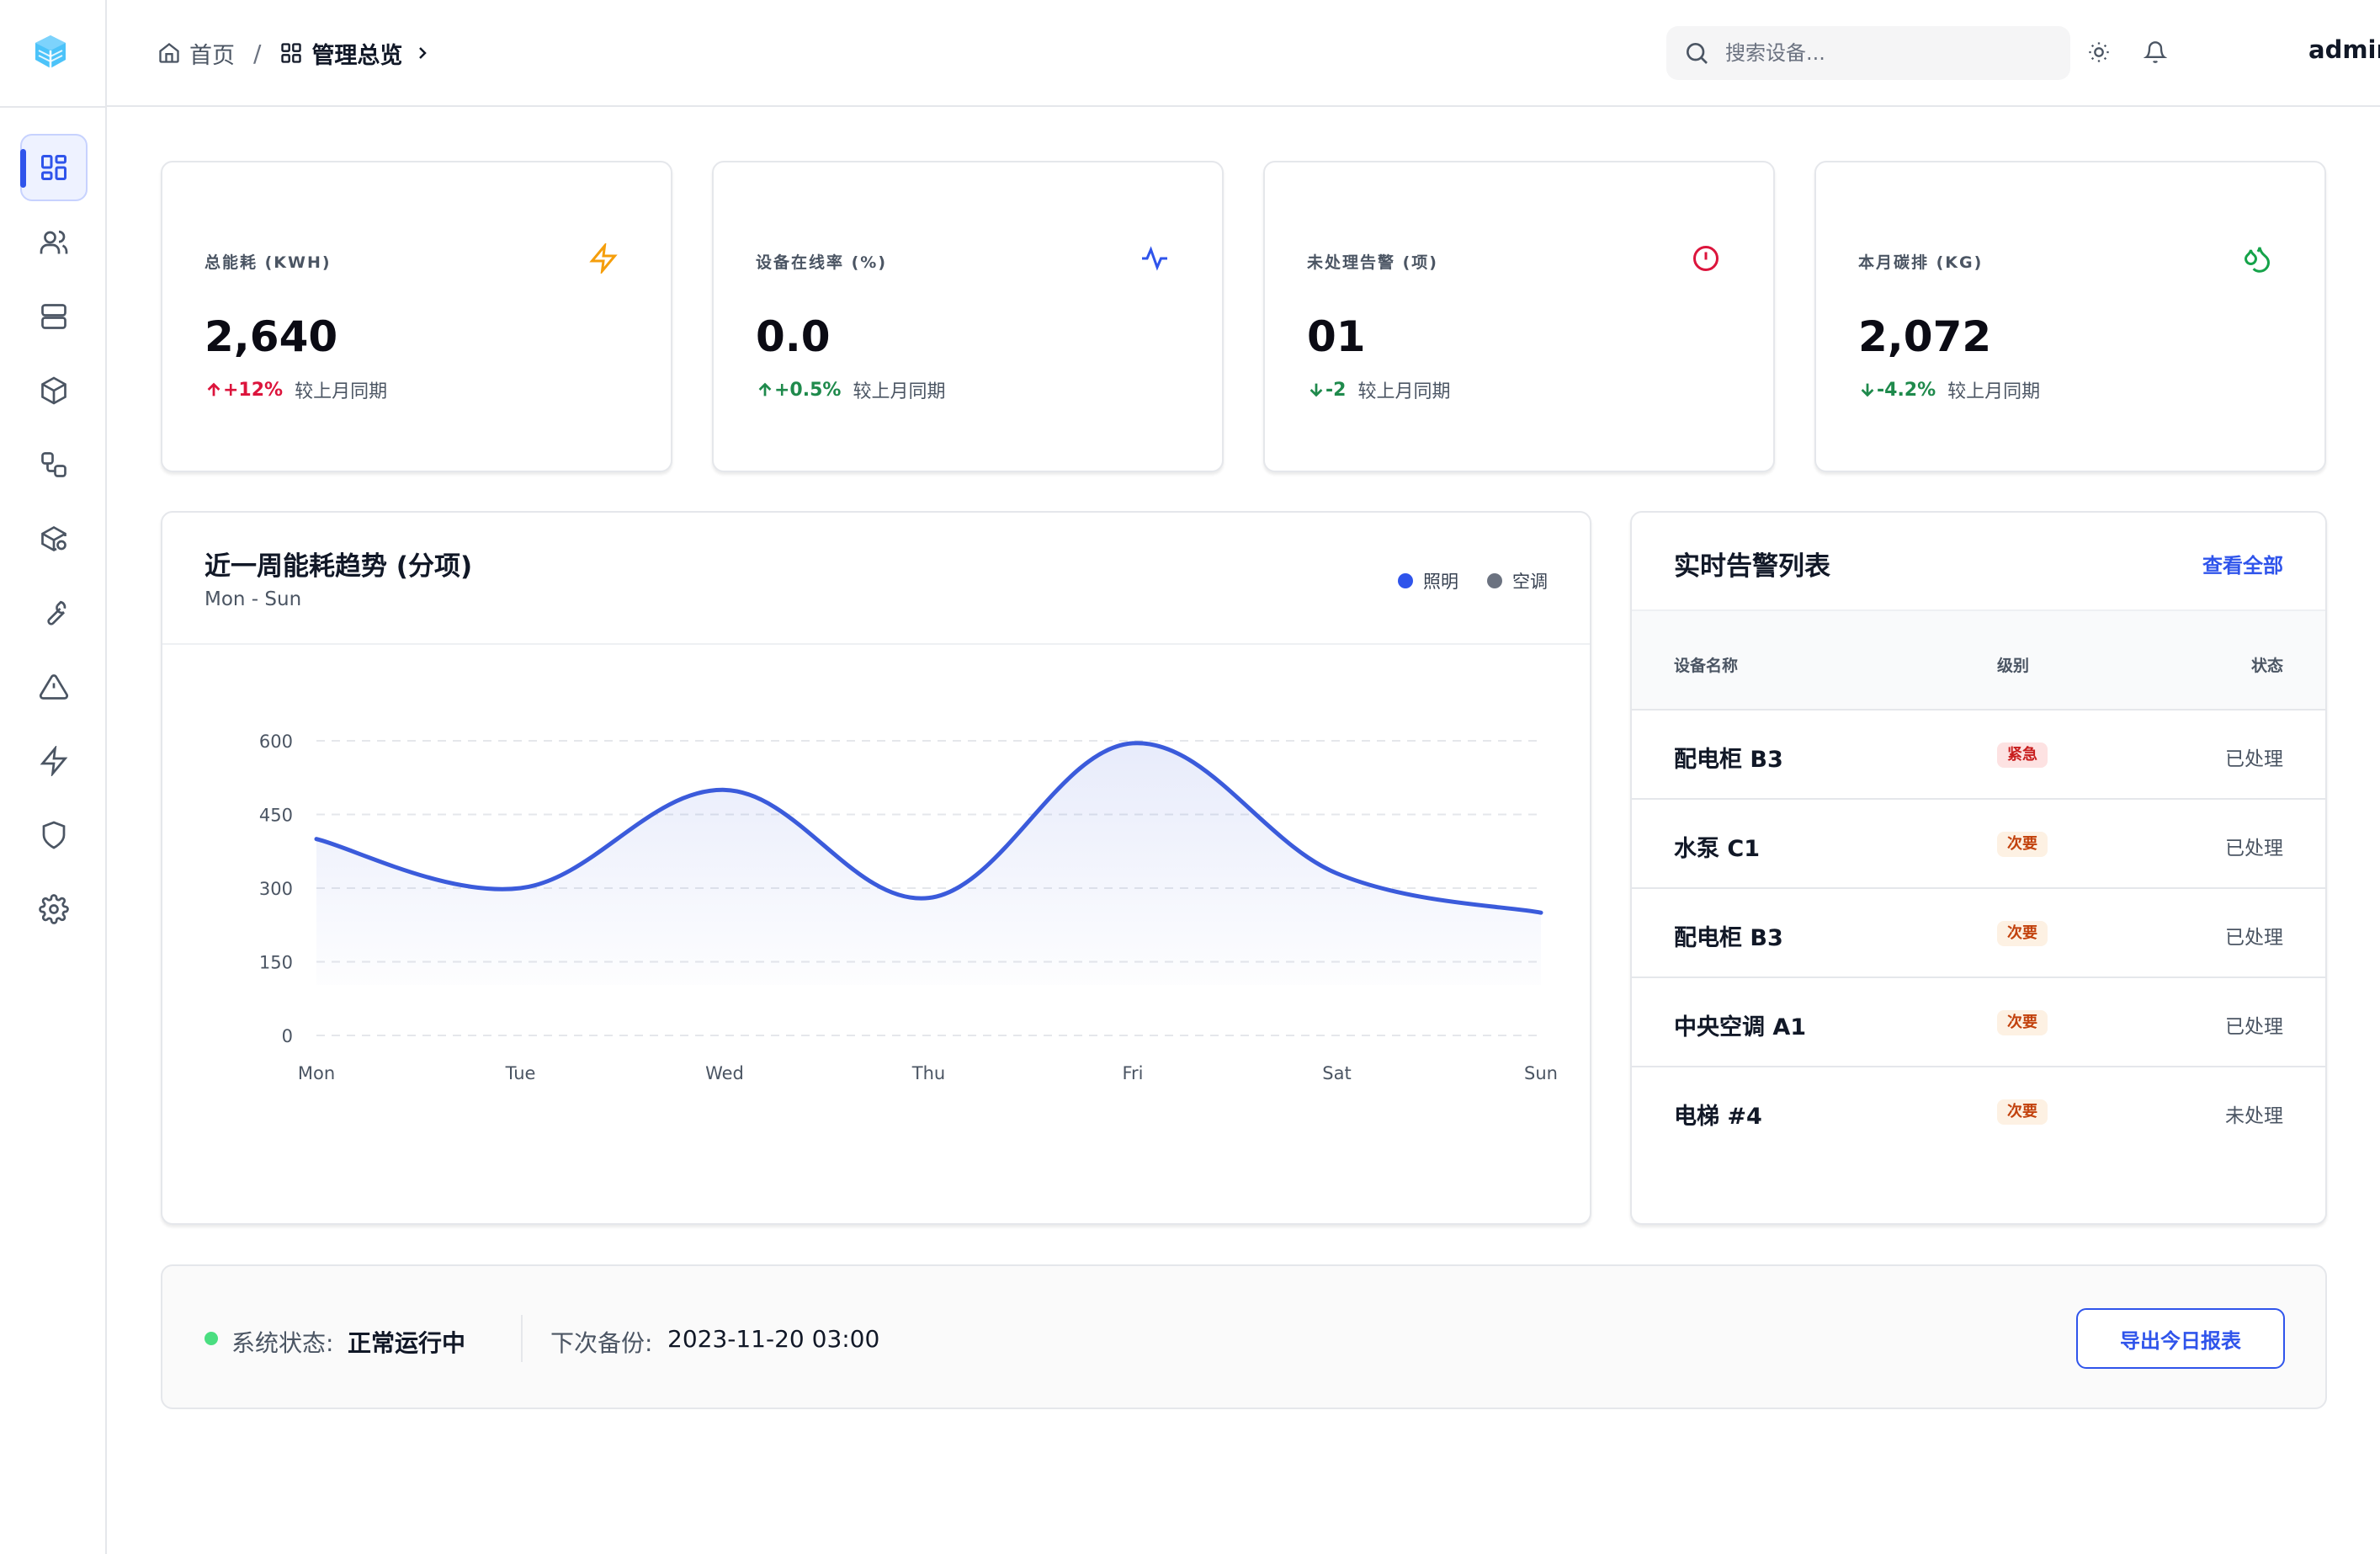  I want to click on chart-legend: 照明 空调, so click(1458, 580).